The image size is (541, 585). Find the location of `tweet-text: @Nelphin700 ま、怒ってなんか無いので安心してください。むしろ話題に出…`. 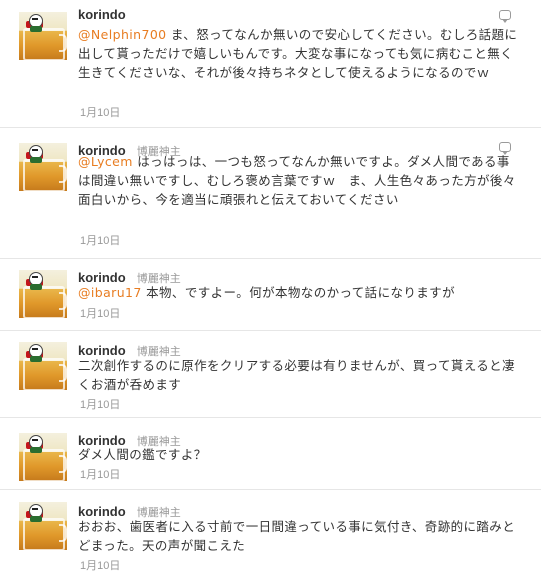

tweet-text: @Nelphin700 ま、怒ってなんか無いので安心してください。むしろ話題に出… is located at coordinates (298, 53).